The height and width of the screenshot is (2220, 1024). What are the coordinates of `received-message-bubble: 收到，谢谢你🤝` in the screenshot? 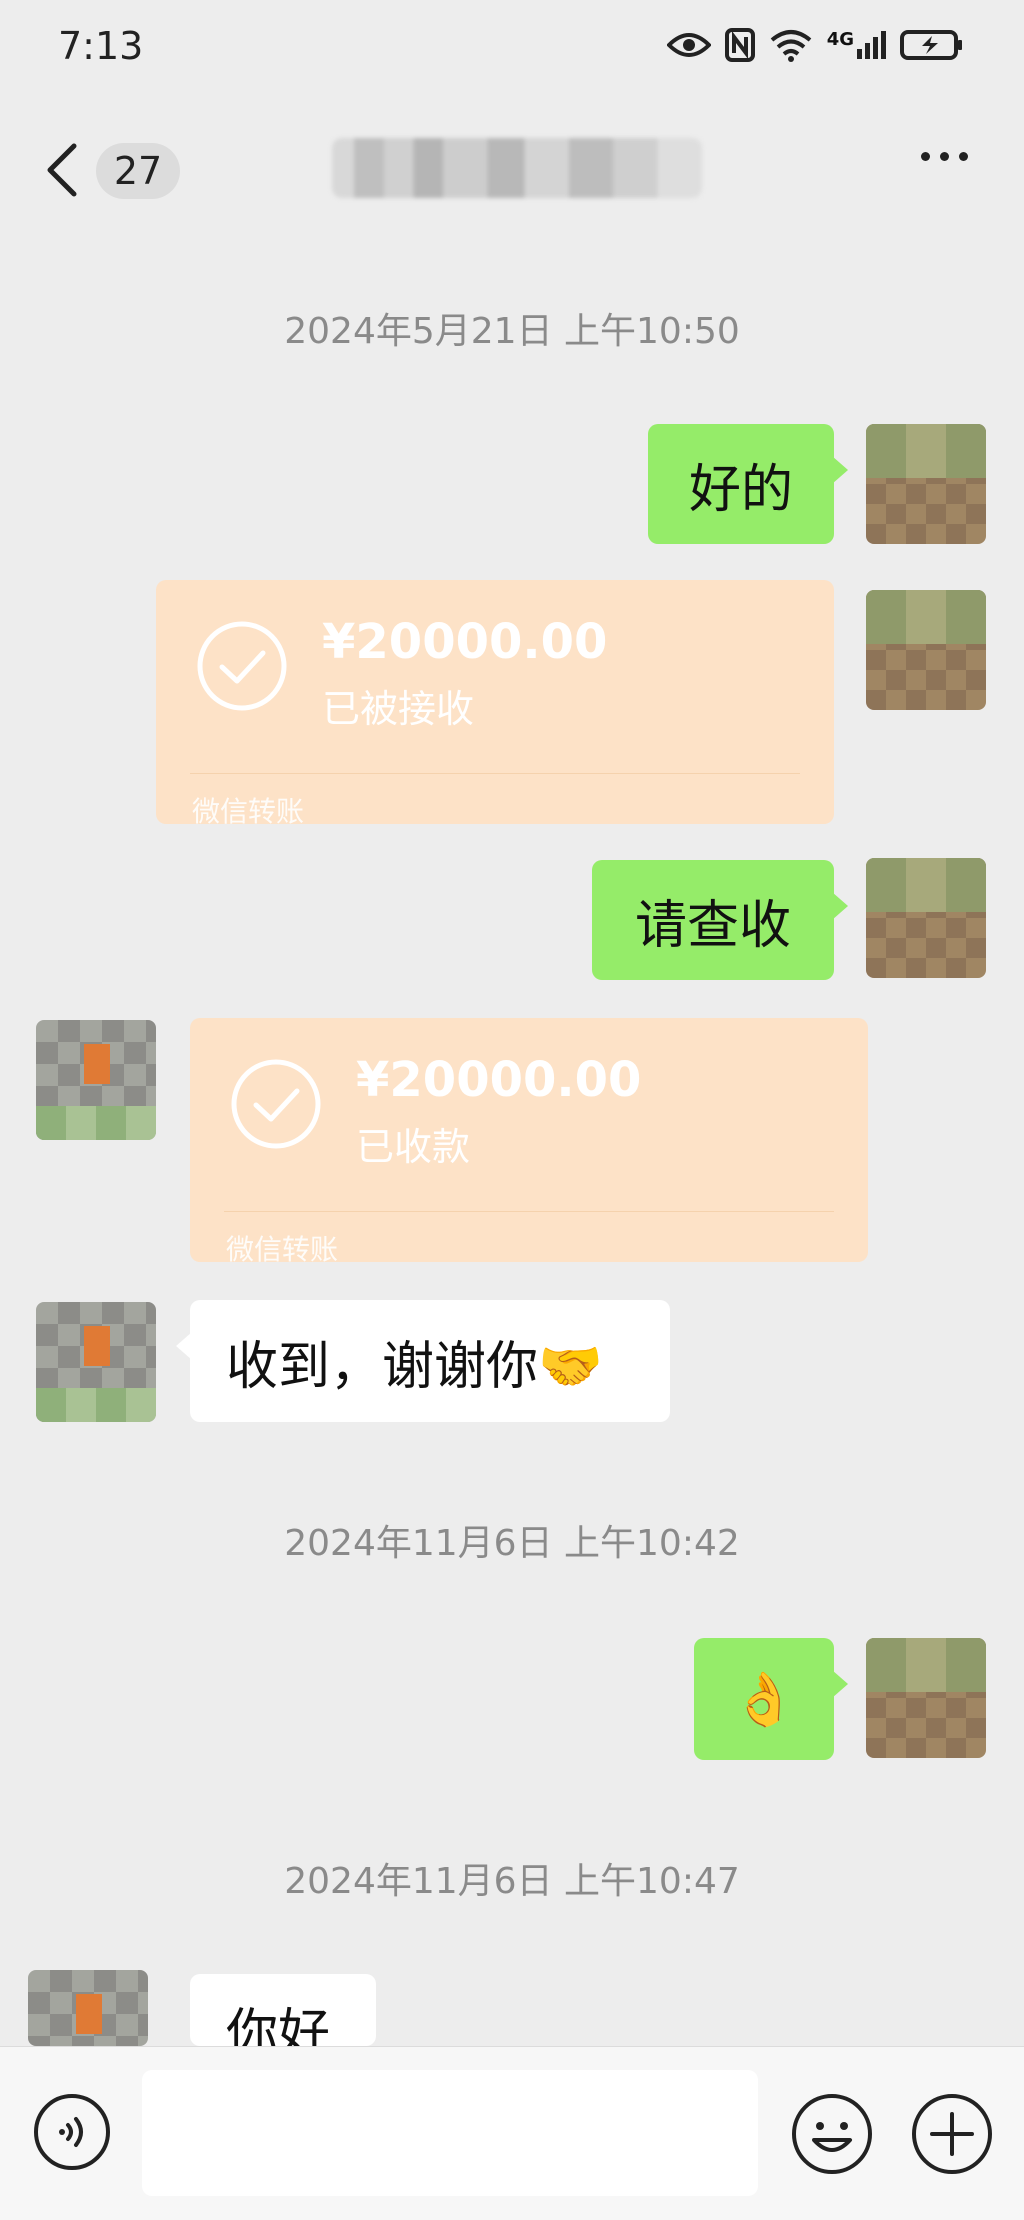 It's located at (423, 1361).